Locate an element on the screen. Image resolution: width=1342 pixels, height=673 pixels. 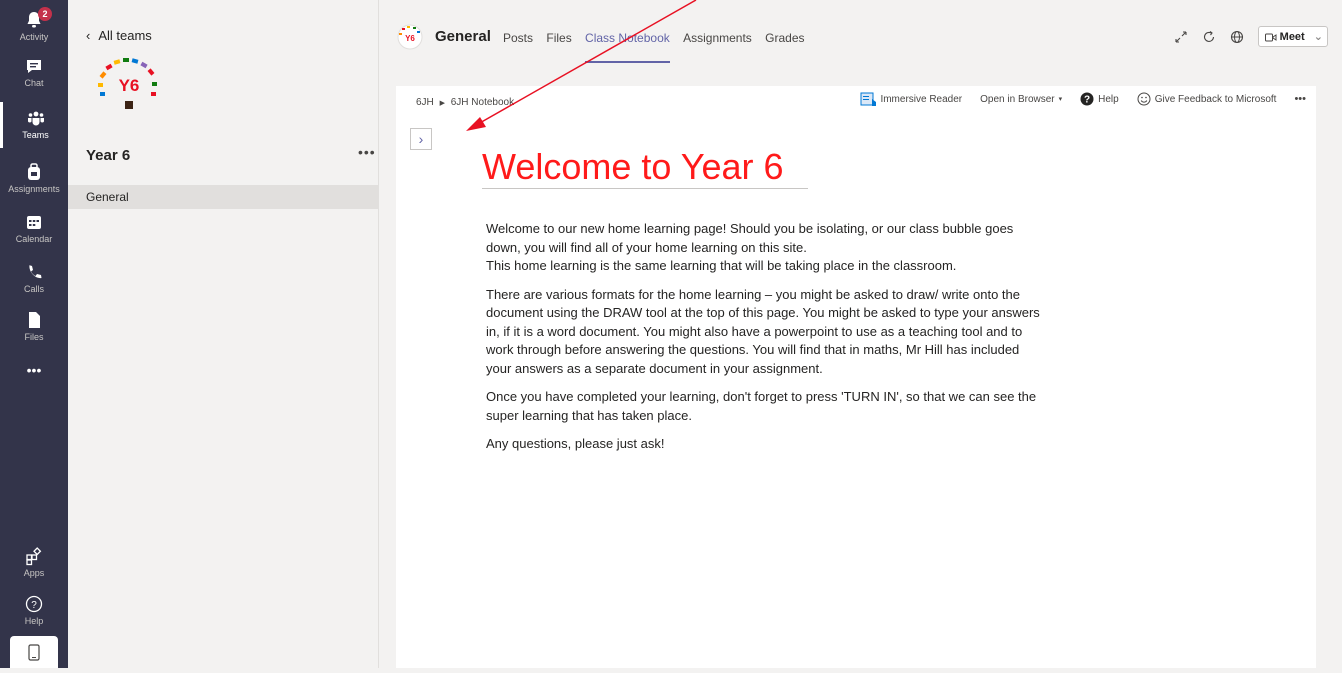
team-more-options: ••• is located at coordinates (367, 152).